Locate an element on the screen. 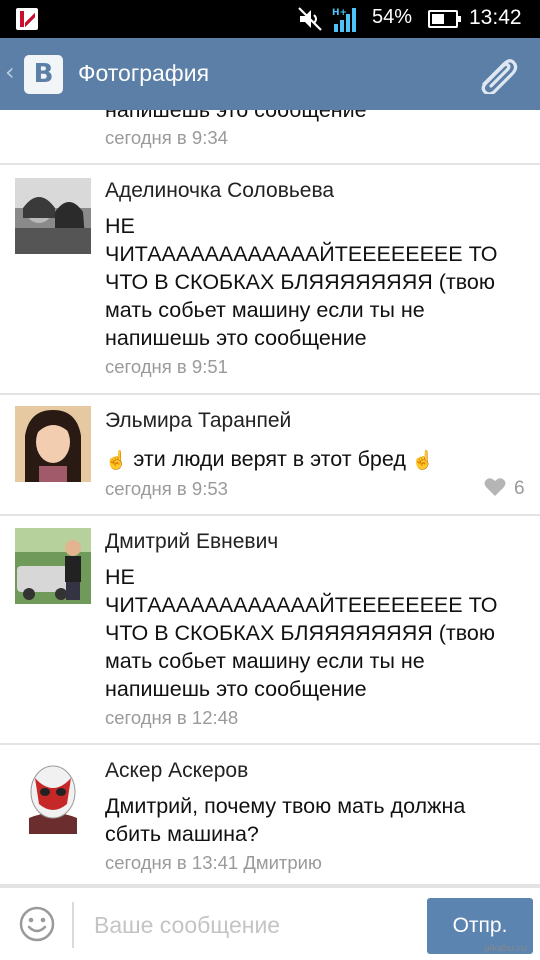 This screenshot has height=960, width=540. heart-icon is located at coordinates (495, 487).